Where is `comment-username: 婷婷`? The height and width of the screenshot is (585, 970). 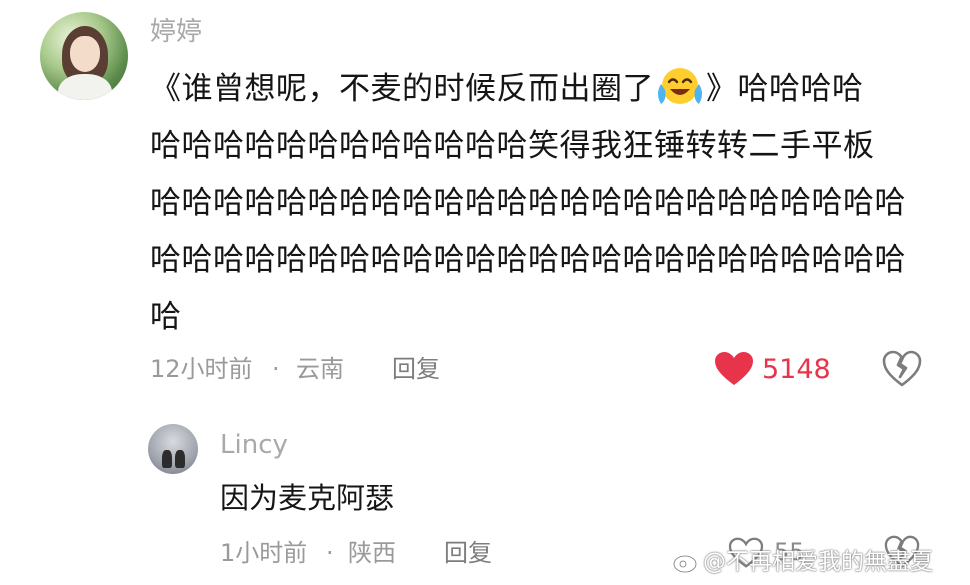
comment-username: 婷婷 is located at coordinates (176, 32).